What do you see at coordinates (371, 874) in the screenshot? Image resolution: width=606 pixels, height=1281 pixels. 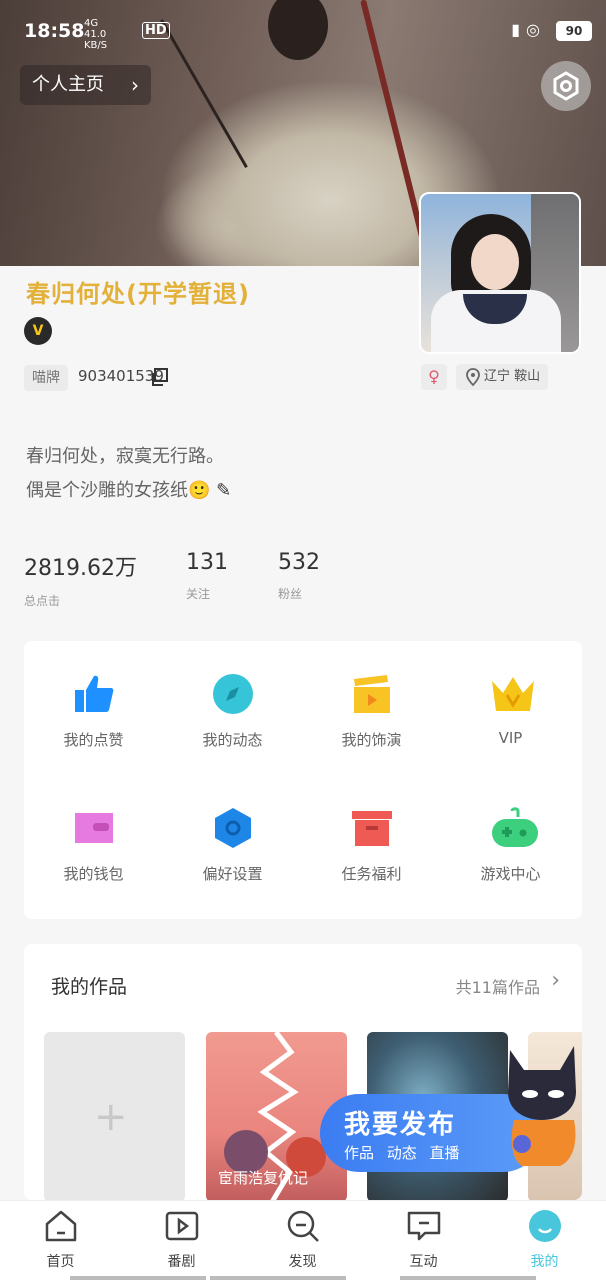 I see `feature-label: 任务福利` at bounding box center [371, 874].